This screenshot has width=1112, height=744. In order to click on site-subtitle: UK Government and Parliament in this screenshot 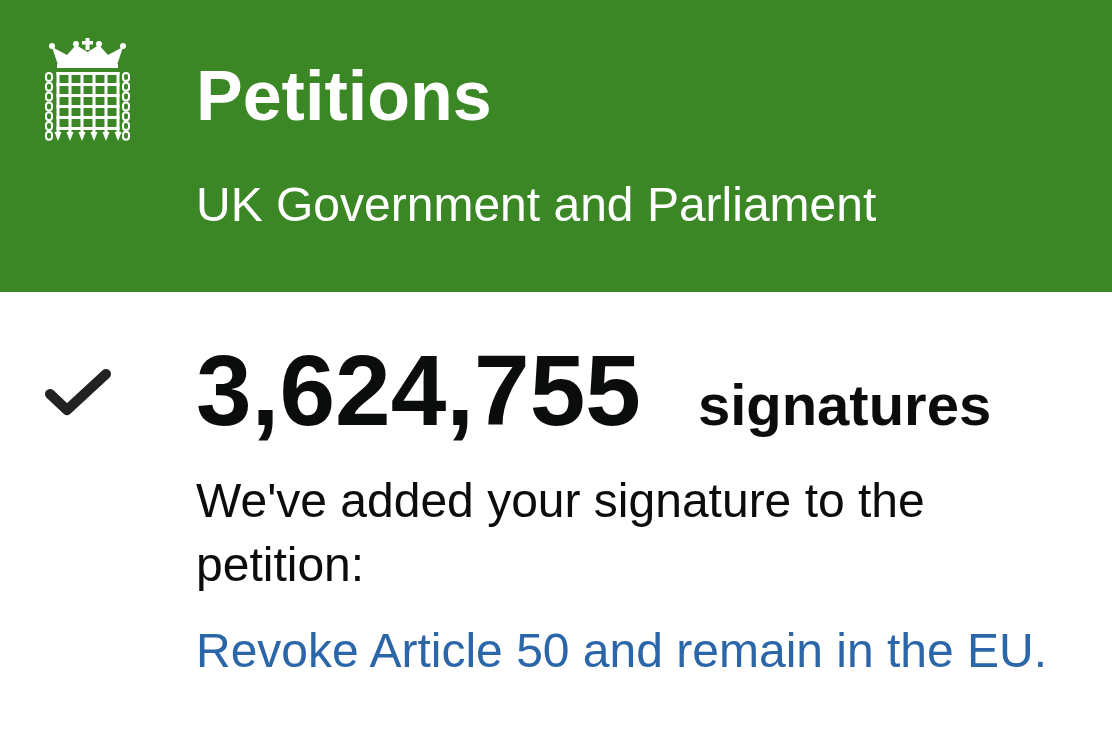, I will do `click(536, 205)`.